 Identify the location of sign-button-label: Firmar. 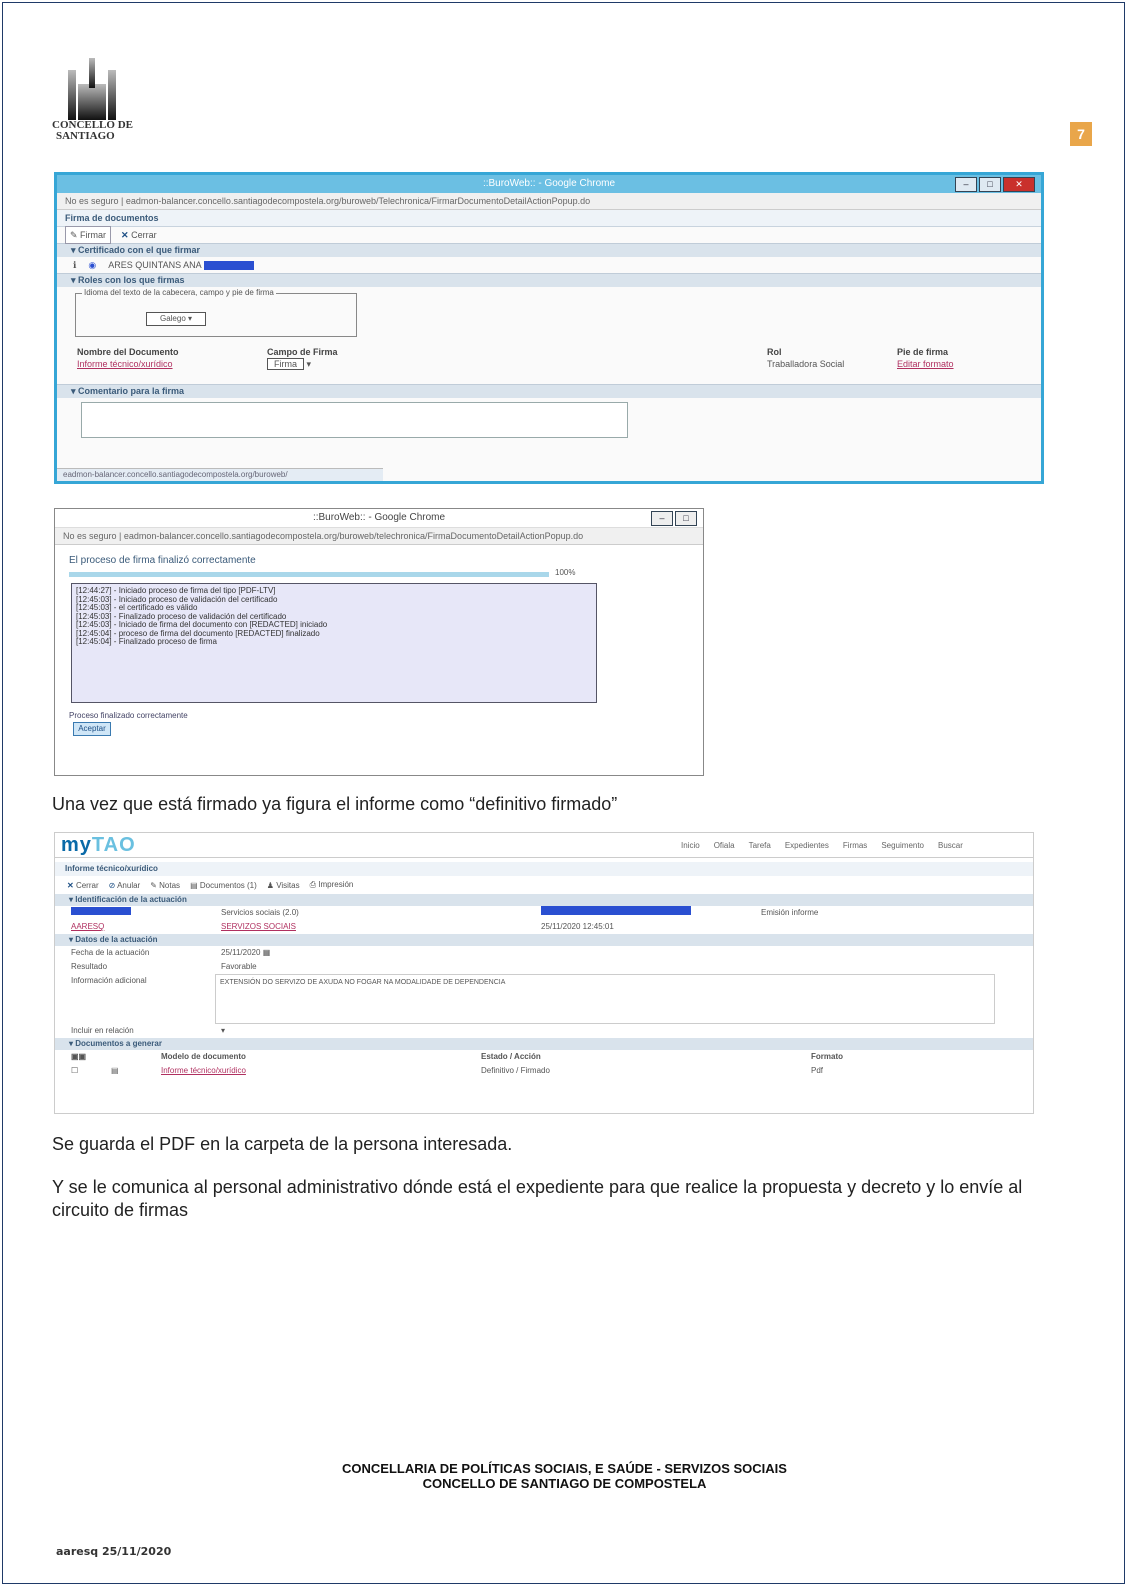
(93, 235).